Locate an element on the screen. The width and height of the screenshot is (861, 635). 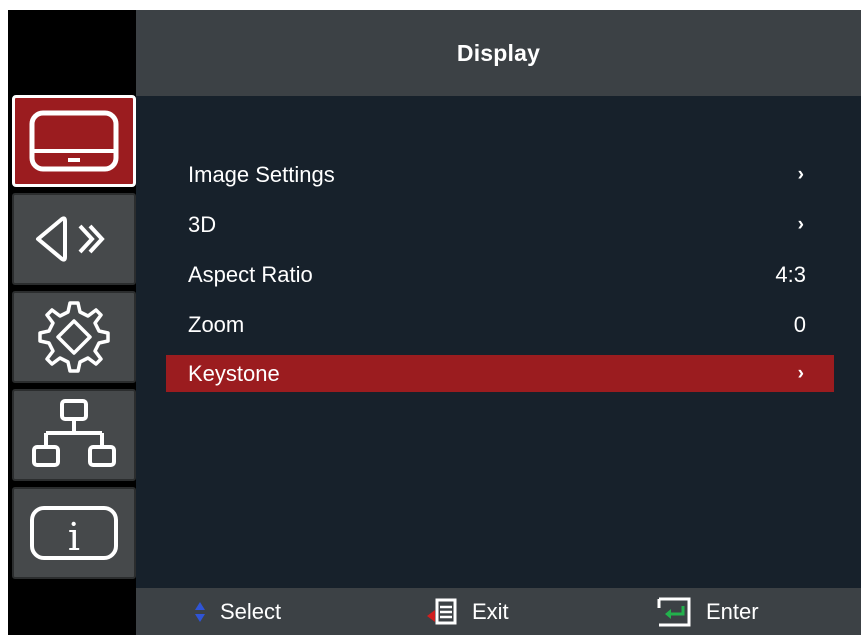
menu-item-label: Aspect Ratio is located at coordinates (250, 274).